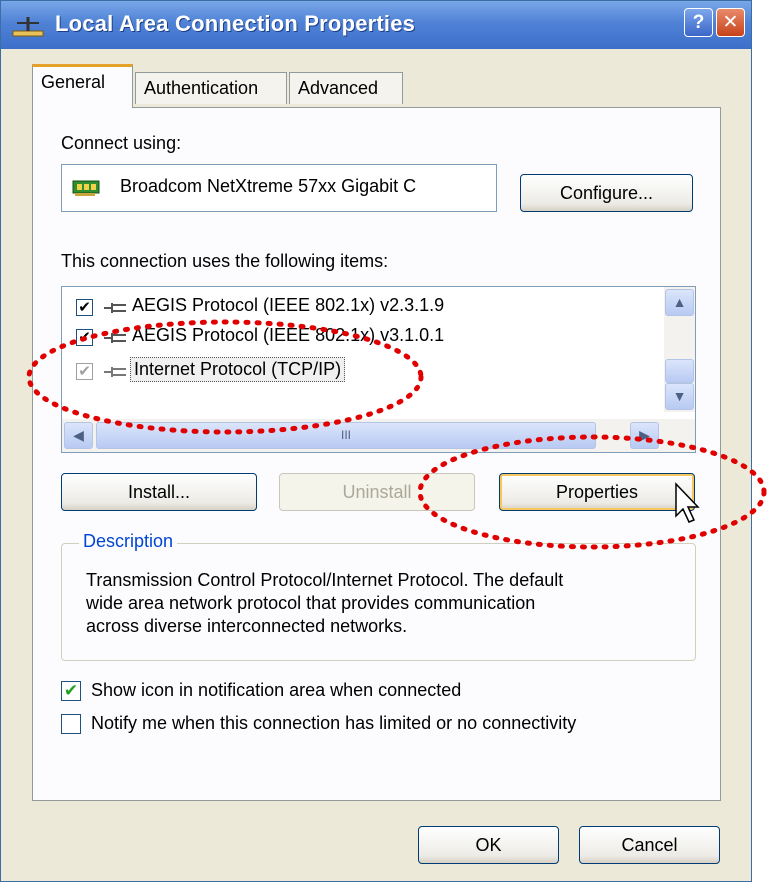 The width and height of the screenshot is (768, 885). Describe the element at coordinates (121, 143) in the screenshot. I see `connect-using-label: Connect using:` at that location.